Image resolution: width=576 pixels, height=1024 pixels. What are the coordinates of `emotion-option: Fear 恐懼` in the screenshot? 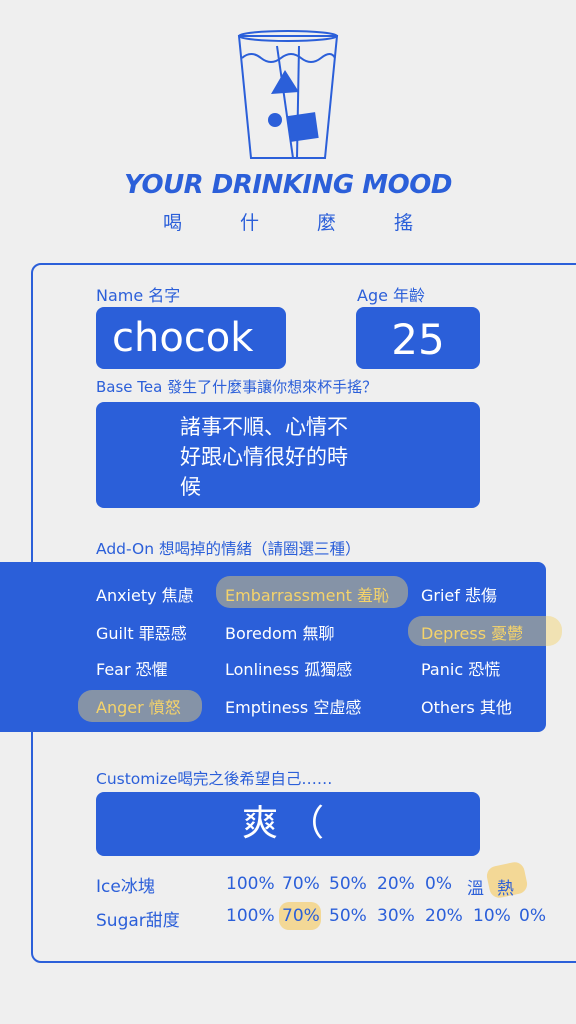 It's located at (132, 668).